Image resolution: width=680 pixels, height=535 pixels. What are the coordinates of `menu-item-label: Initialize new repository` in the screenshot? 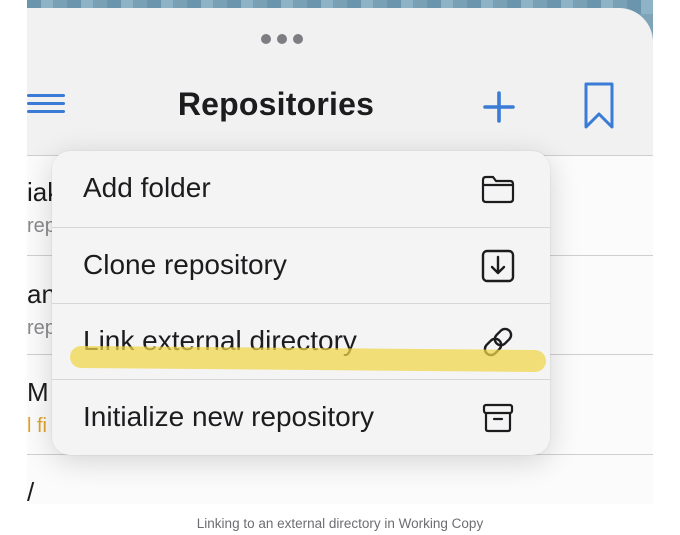 It's located at (229, 416).